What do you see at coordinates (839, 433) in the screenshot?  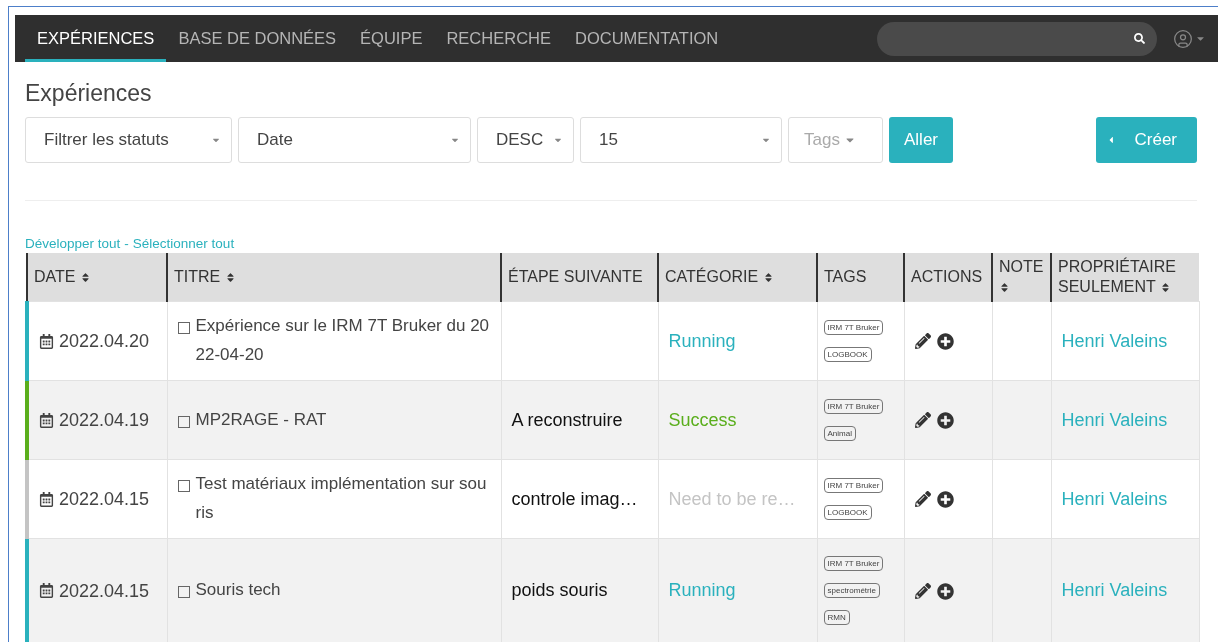 I see `tag: Animal` at bounding box center [839, 433].